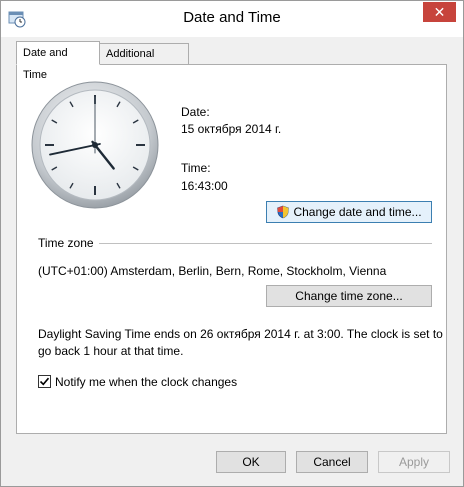  Describe the element at coordinates (66, 243) in the screenshot. I see `time-zone-heading: Time zone` at that location.